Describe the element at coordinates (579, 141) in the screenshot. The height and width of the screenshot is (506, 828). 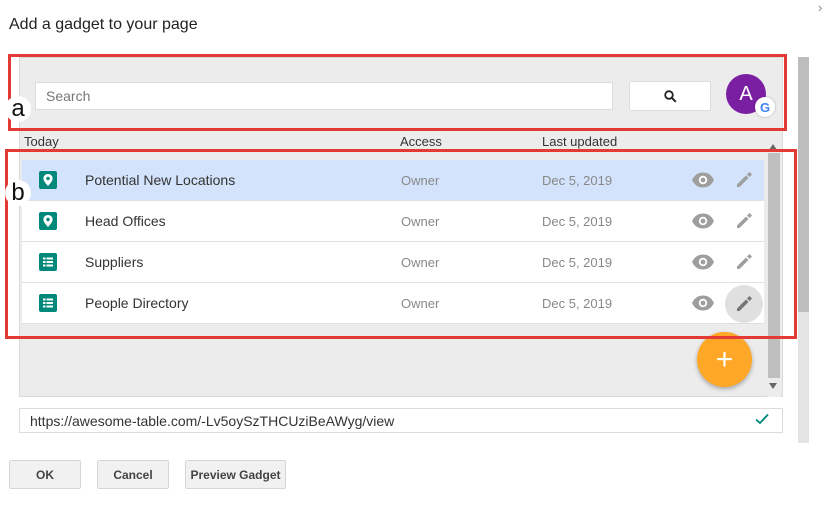
I see `column-header-updated: Last updated` at that location.